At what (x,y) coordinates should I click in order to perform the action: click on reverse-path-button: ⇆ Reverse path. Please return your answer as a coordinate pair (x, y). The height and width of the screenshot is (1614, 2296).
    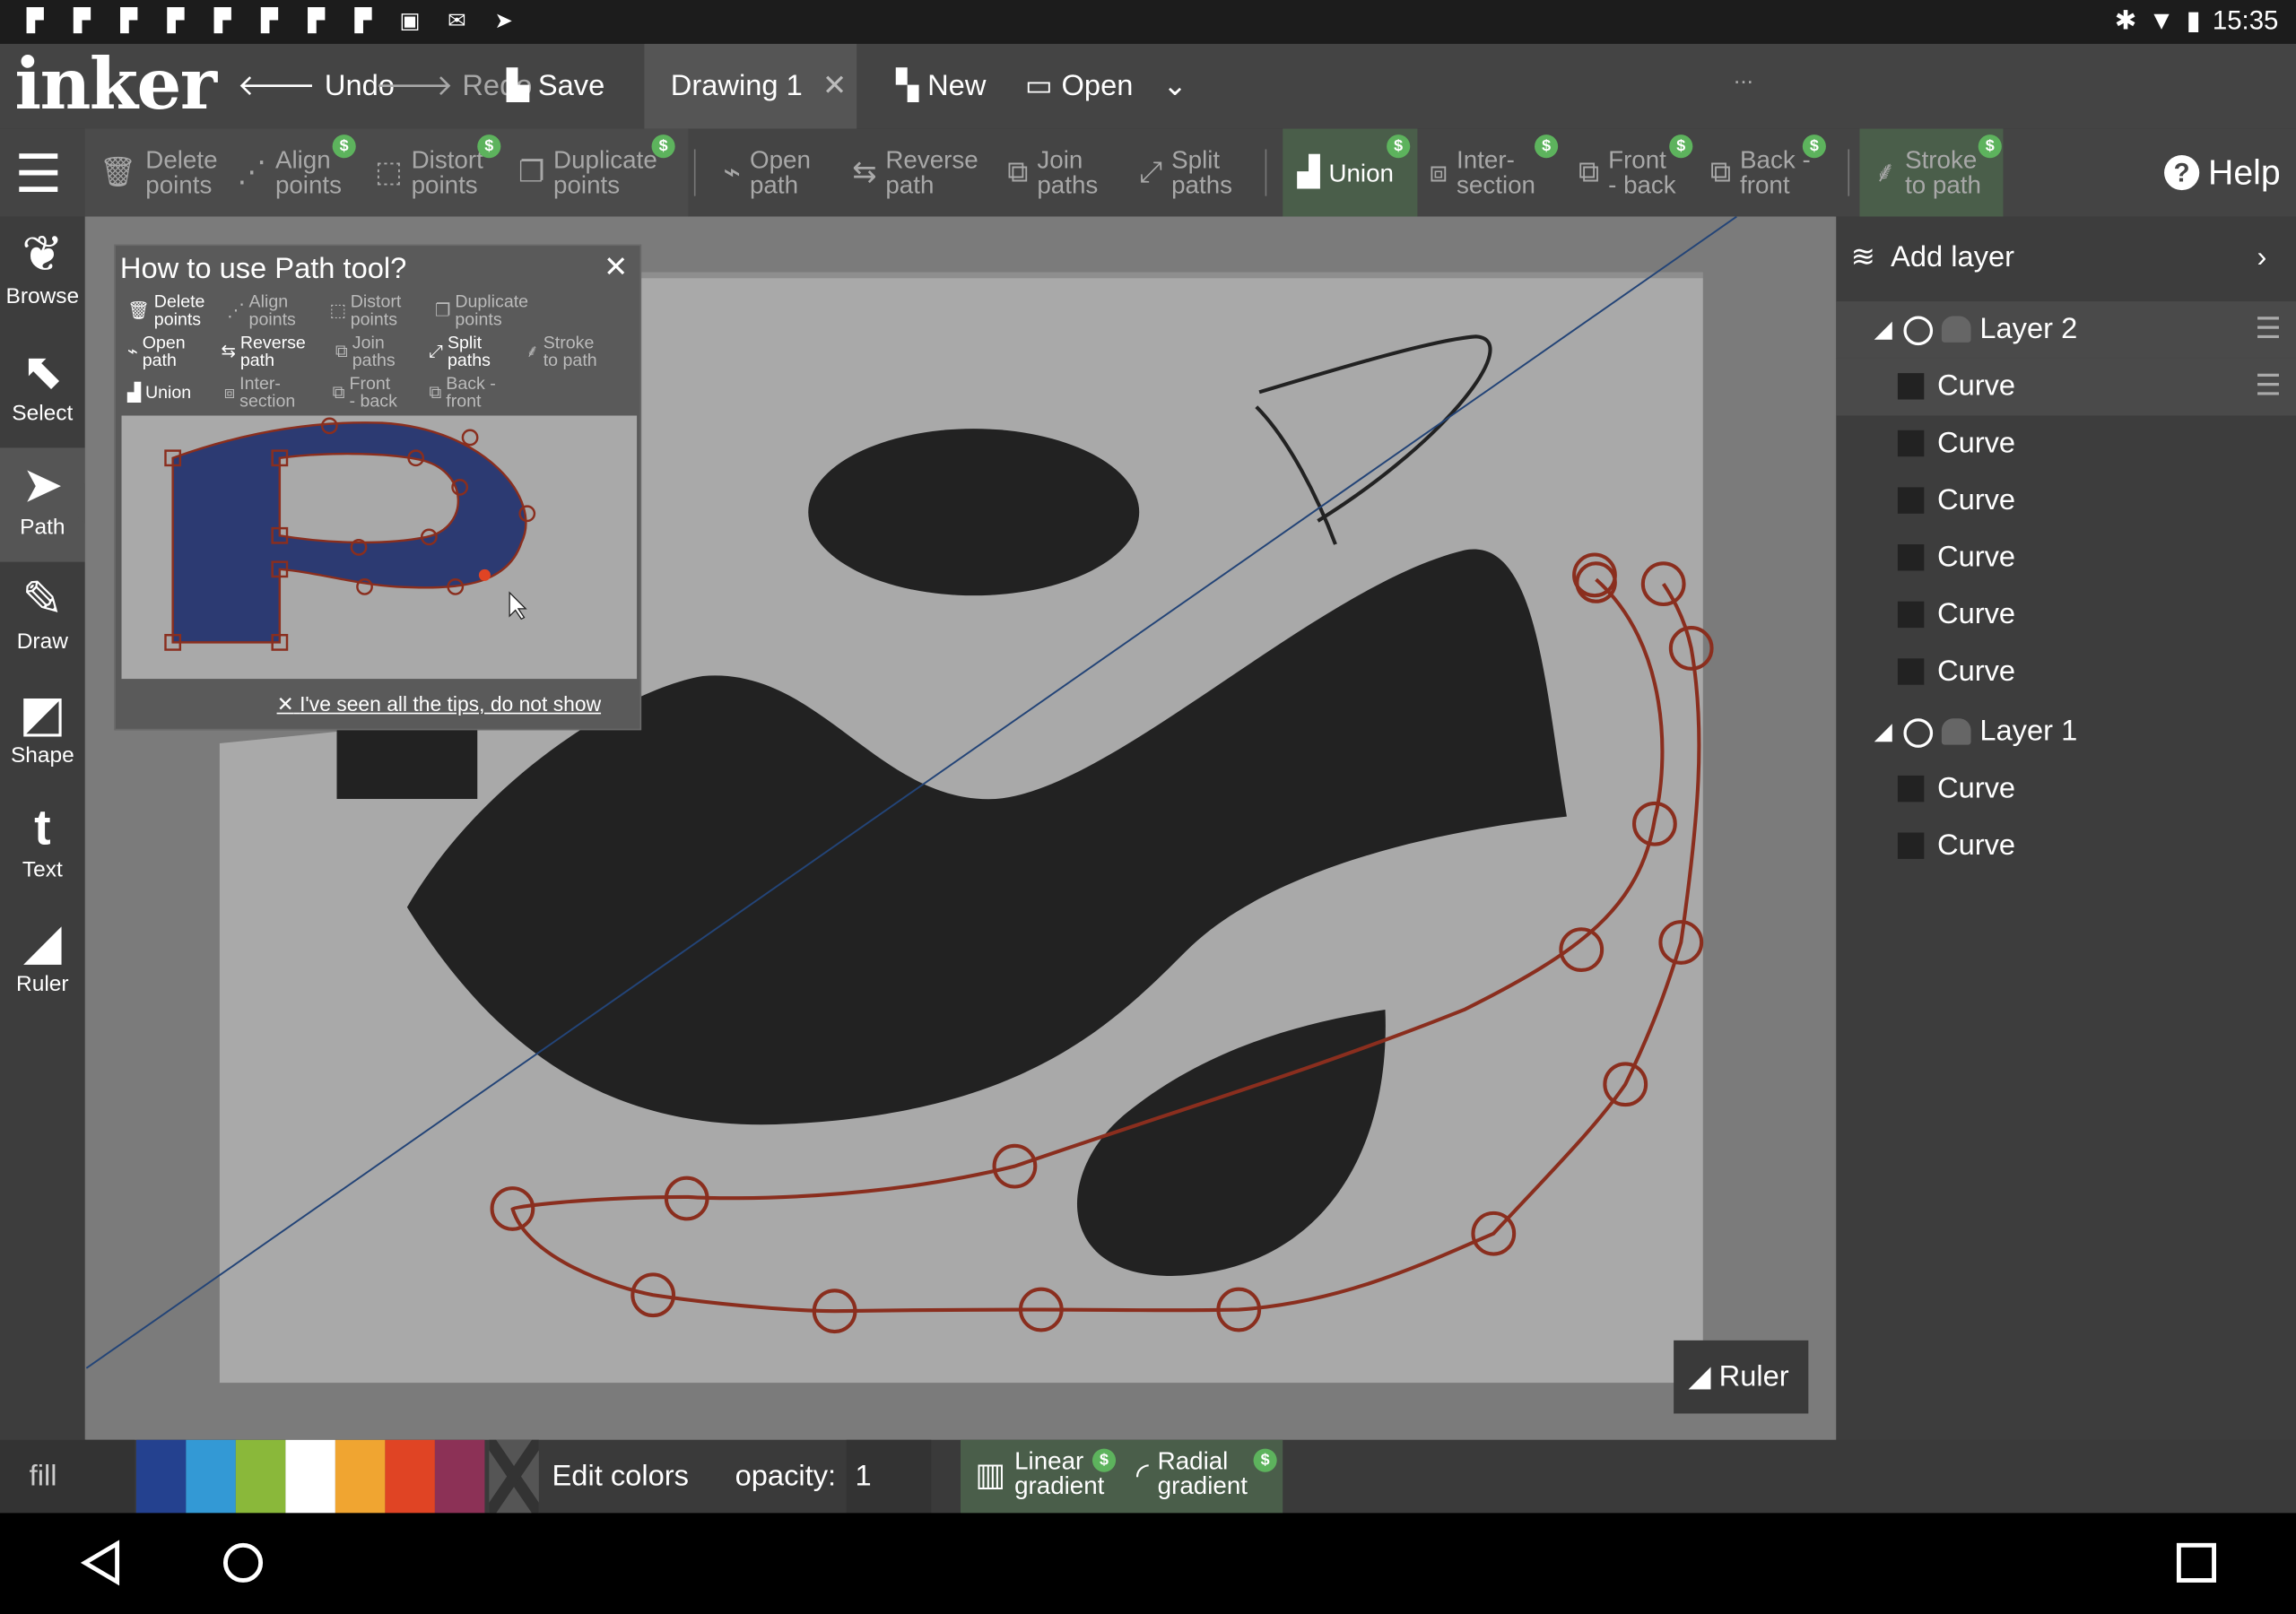
    Looking at the image, I should click on (915, 173).